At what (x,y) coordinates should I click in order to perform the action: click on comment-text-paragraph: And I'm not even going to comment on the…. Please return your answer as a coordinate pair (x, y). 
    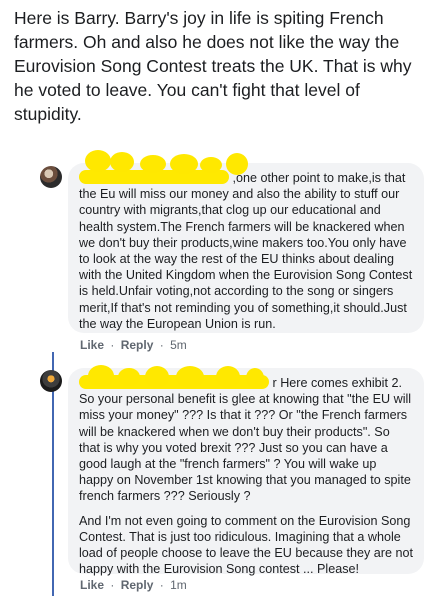
    Looking at the image, I should click on (246, 545).